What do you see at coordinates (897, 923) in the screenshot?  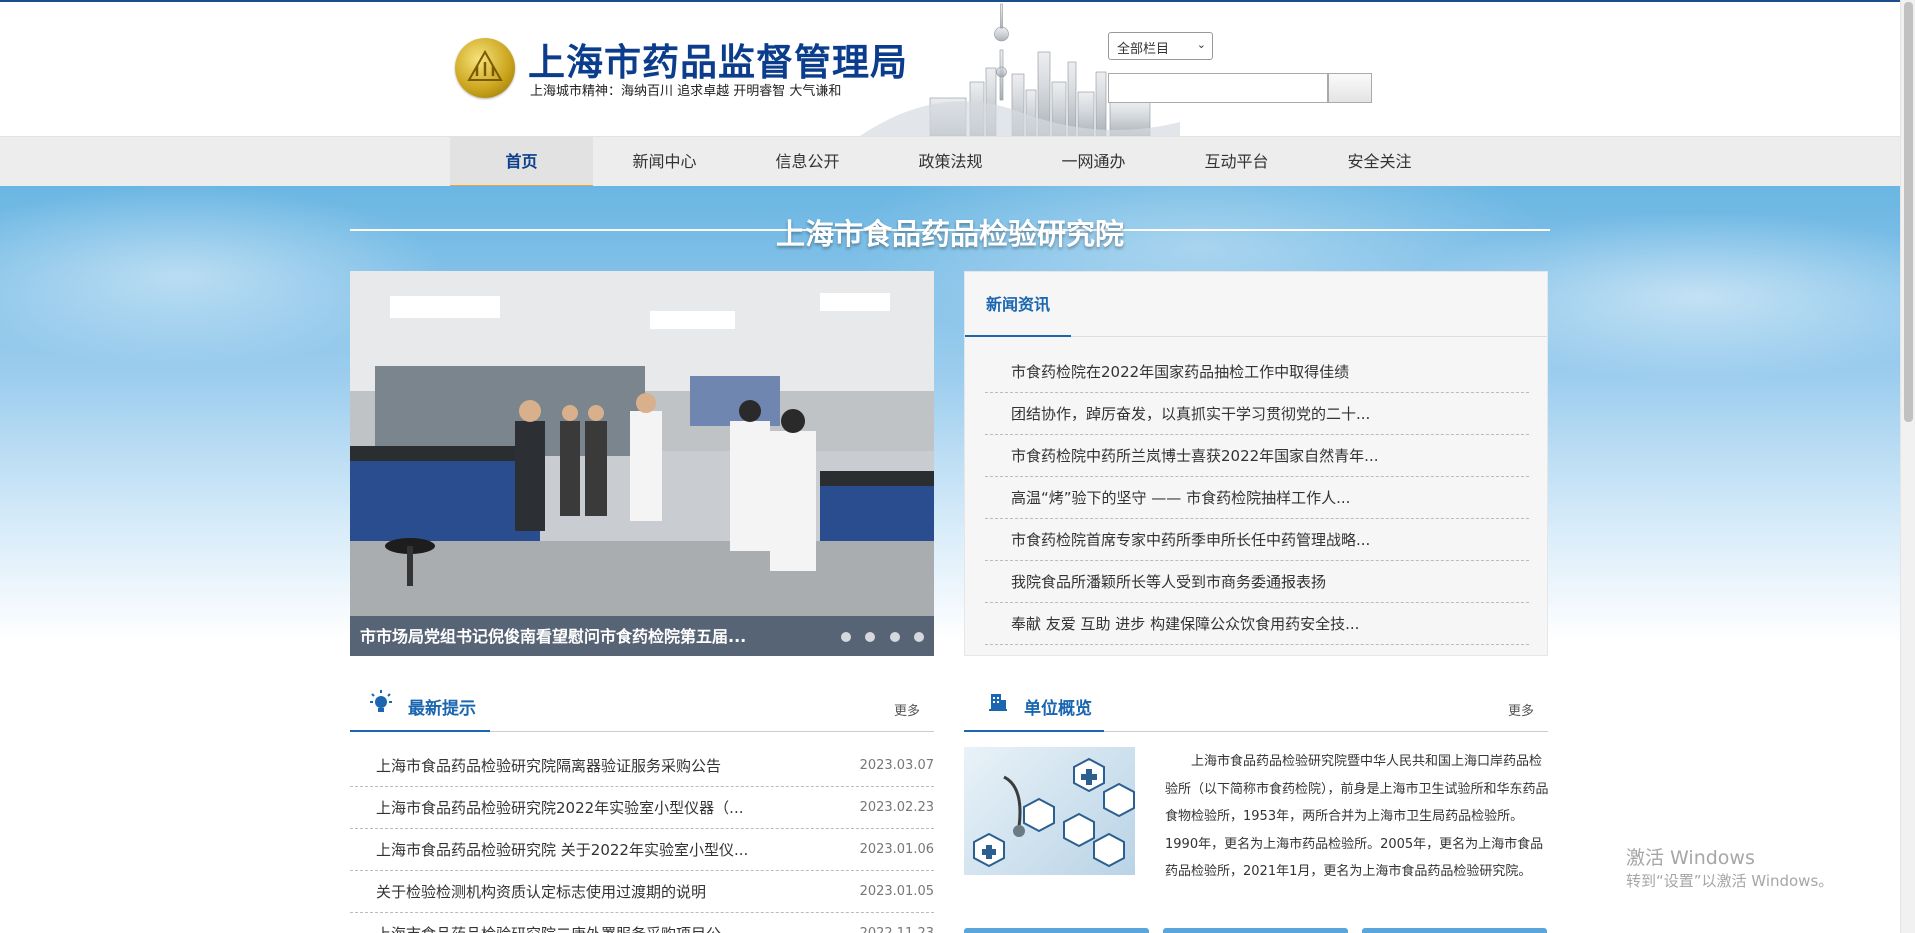 I see `list-item-date: 2022.11.23` at bounding box center [897, 923].